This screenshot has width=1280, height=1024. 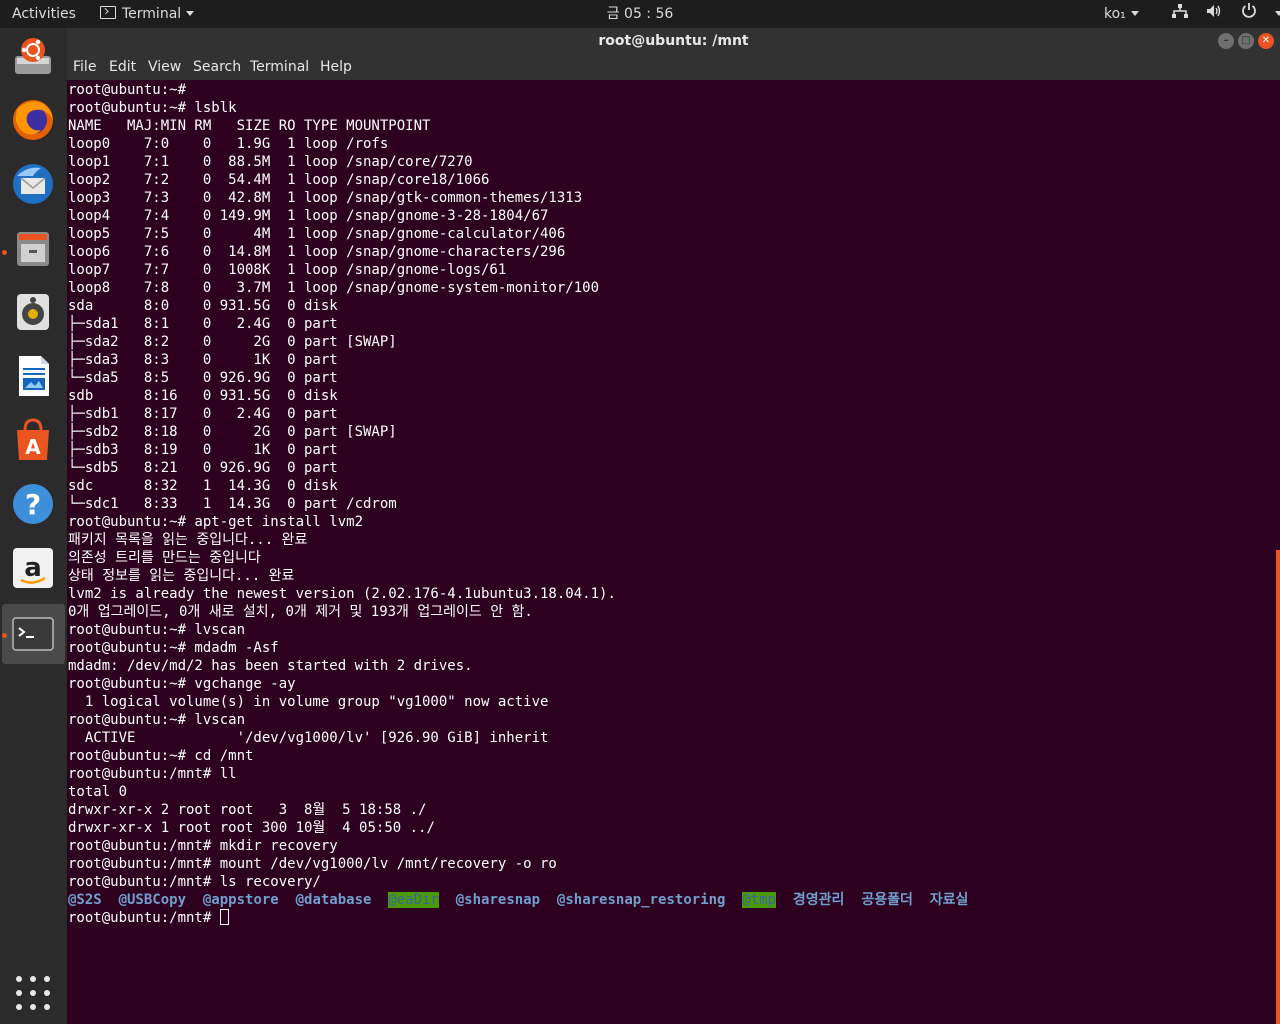 I want to click on minimize-icon: –, so click(x=1226, y=40).